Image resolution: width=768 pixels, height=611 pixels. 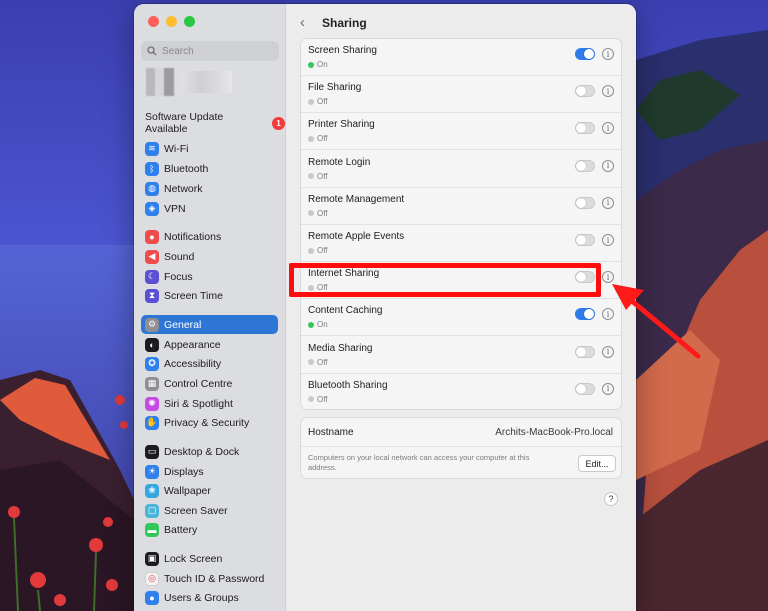 I want to click on divider, so click(x=462, y=446).